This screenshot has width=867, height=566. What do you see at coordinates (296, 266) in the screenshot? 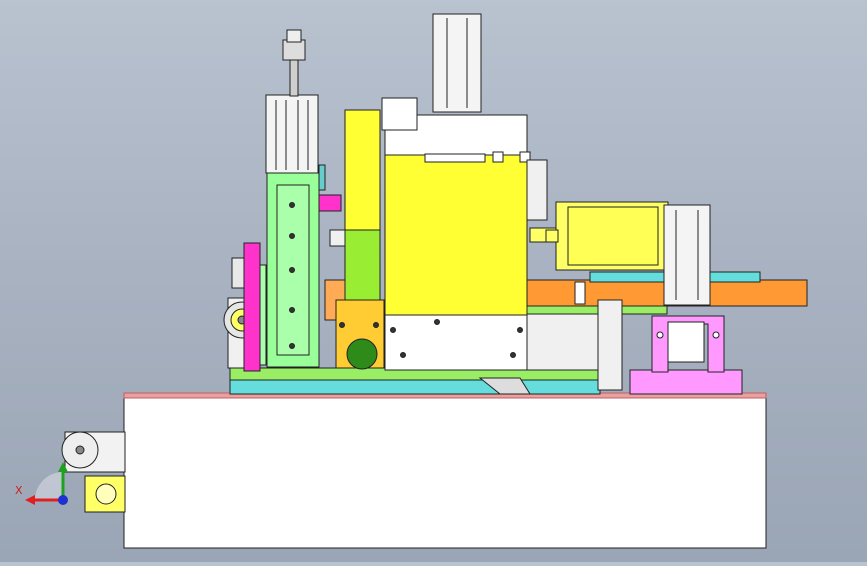
I see `green-lift-column` at bounding box center [296, 266].